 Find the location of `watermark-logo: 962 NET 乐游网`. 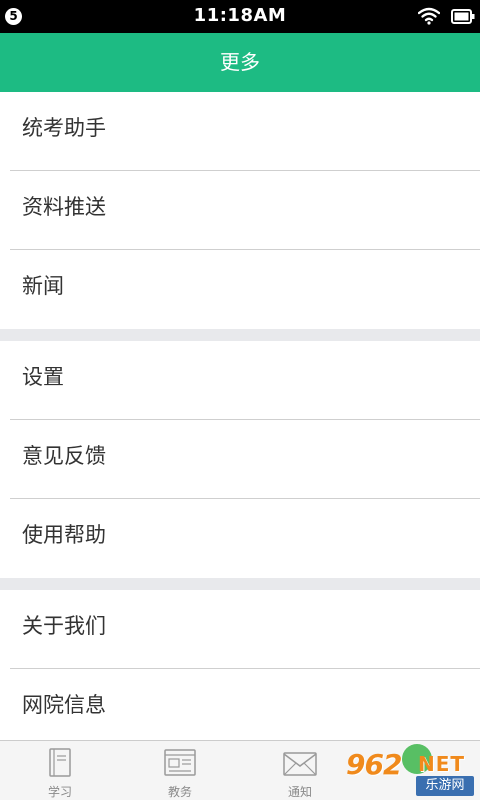

watermark-logo: 962 NET 乐游网 is located at coordinates (410, 771).